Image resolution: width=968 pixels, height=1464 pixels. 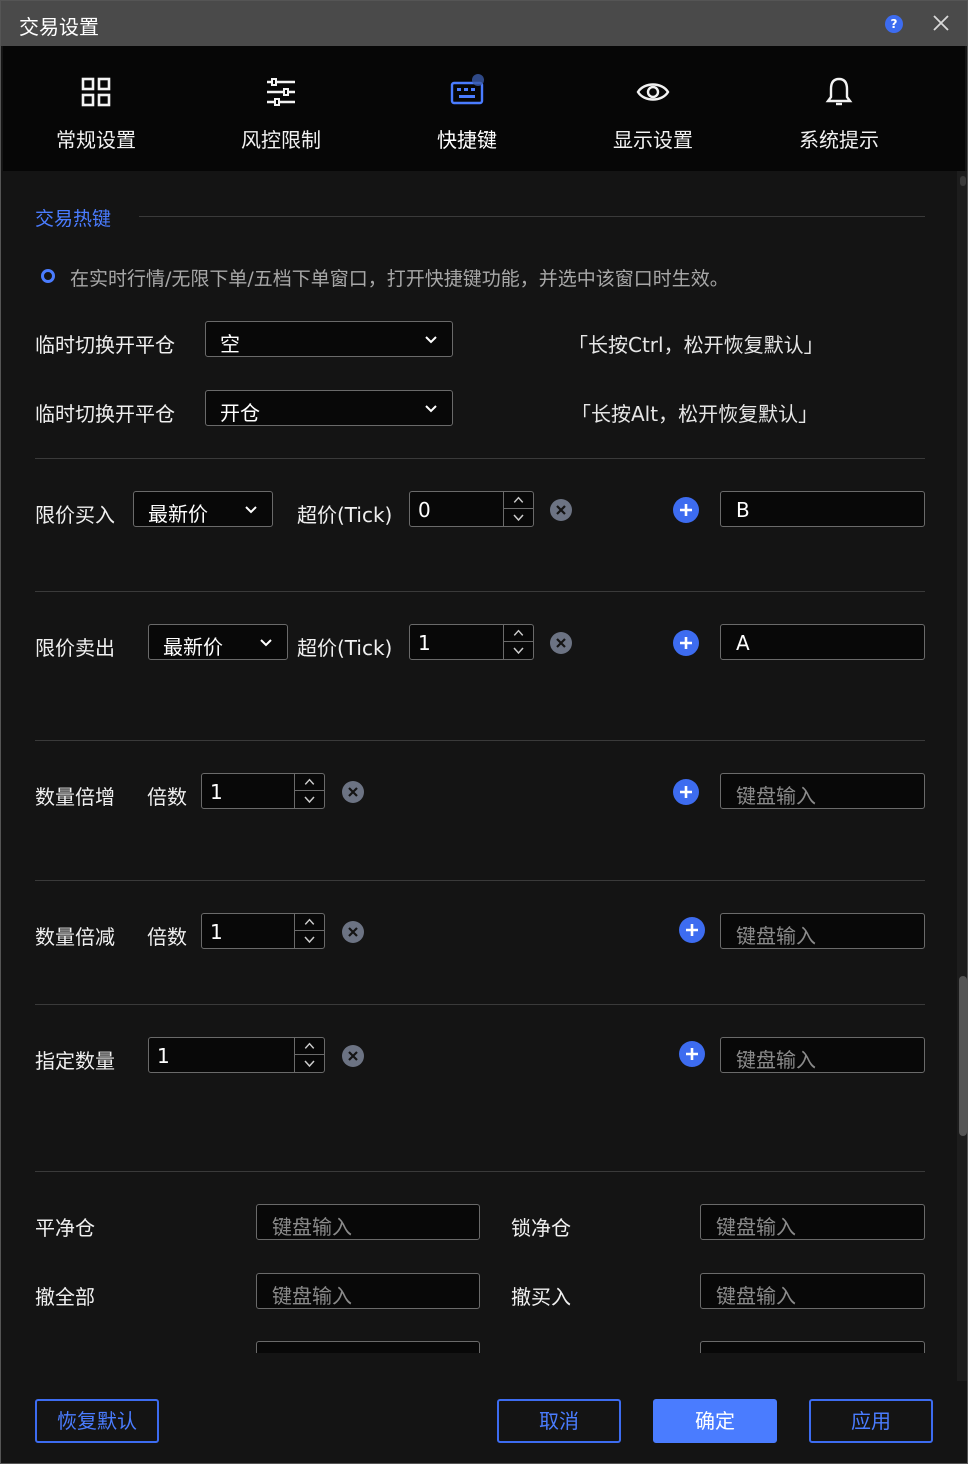 I want to click on key-value: B, so click(x=743, y=510).